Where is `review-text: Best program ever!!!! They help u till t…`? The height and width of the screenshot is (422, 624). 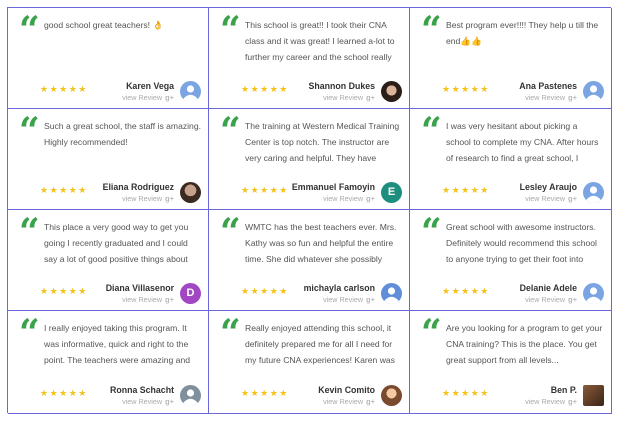
review-text: Best program ever!!!! They help u till t… is located at coordinates (522, 33).